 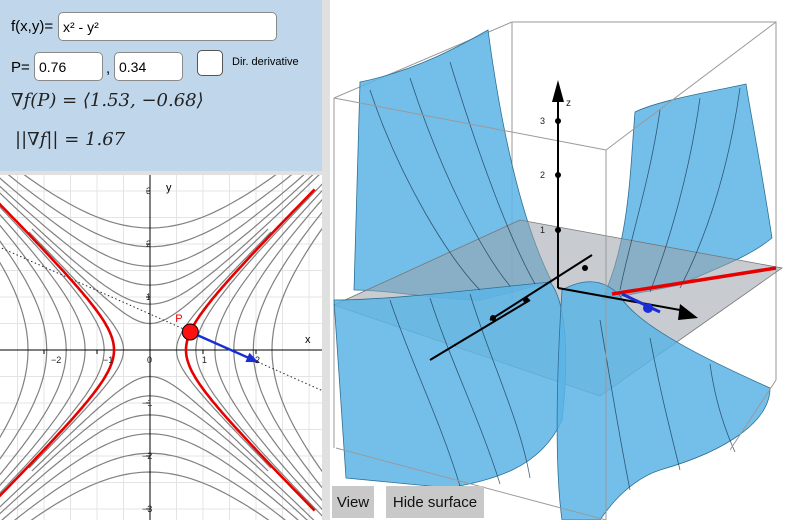 I want to click on x-axis-label: x, so click(x=308, y=340).